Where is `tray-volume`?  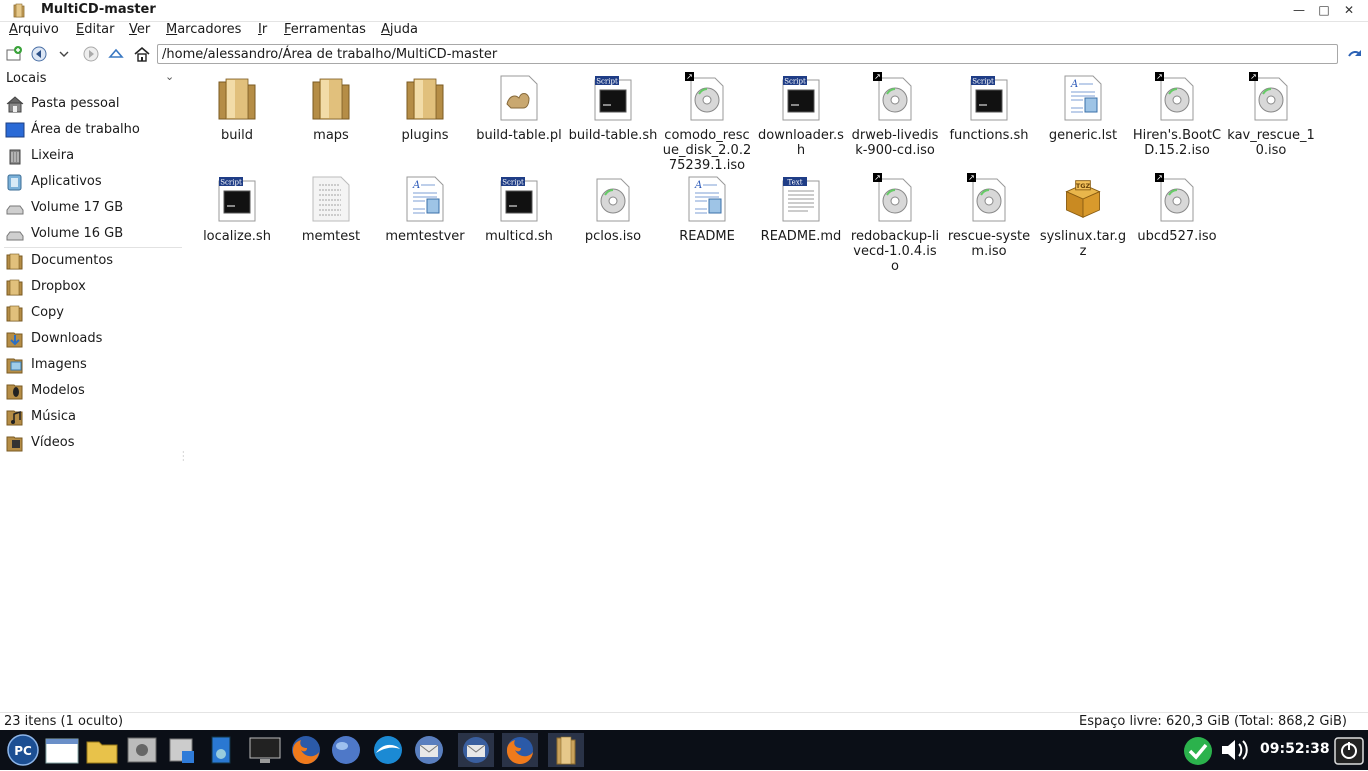 tray-volume is located at coordinates (1236, 750).